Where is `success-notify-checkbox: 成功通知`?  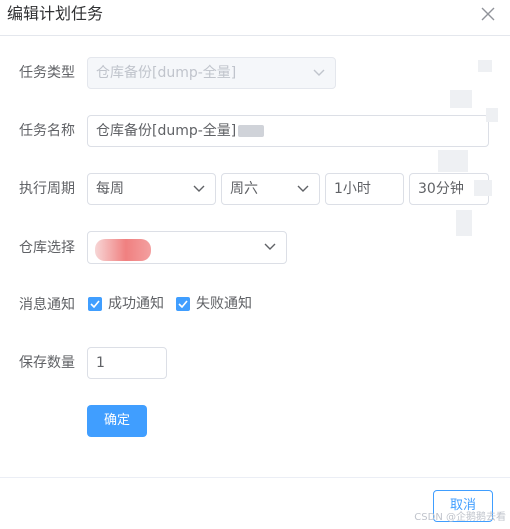 success-notify-checkbox: 成功通知 is located at coordinates (126, 304).